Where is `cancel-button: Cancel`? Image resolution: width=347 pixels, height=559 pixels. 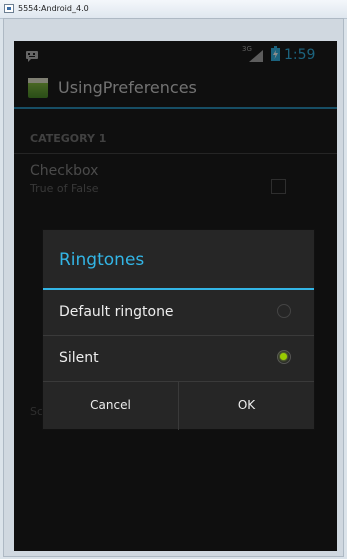
cancel-button: Cancel is located at coordinates (111, 406).